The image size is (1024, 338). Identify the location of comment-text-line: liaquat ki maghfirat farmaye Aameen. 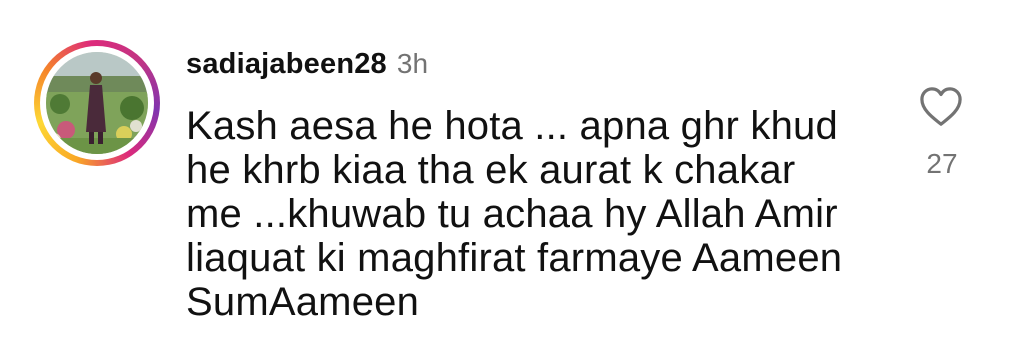
(514, 258).